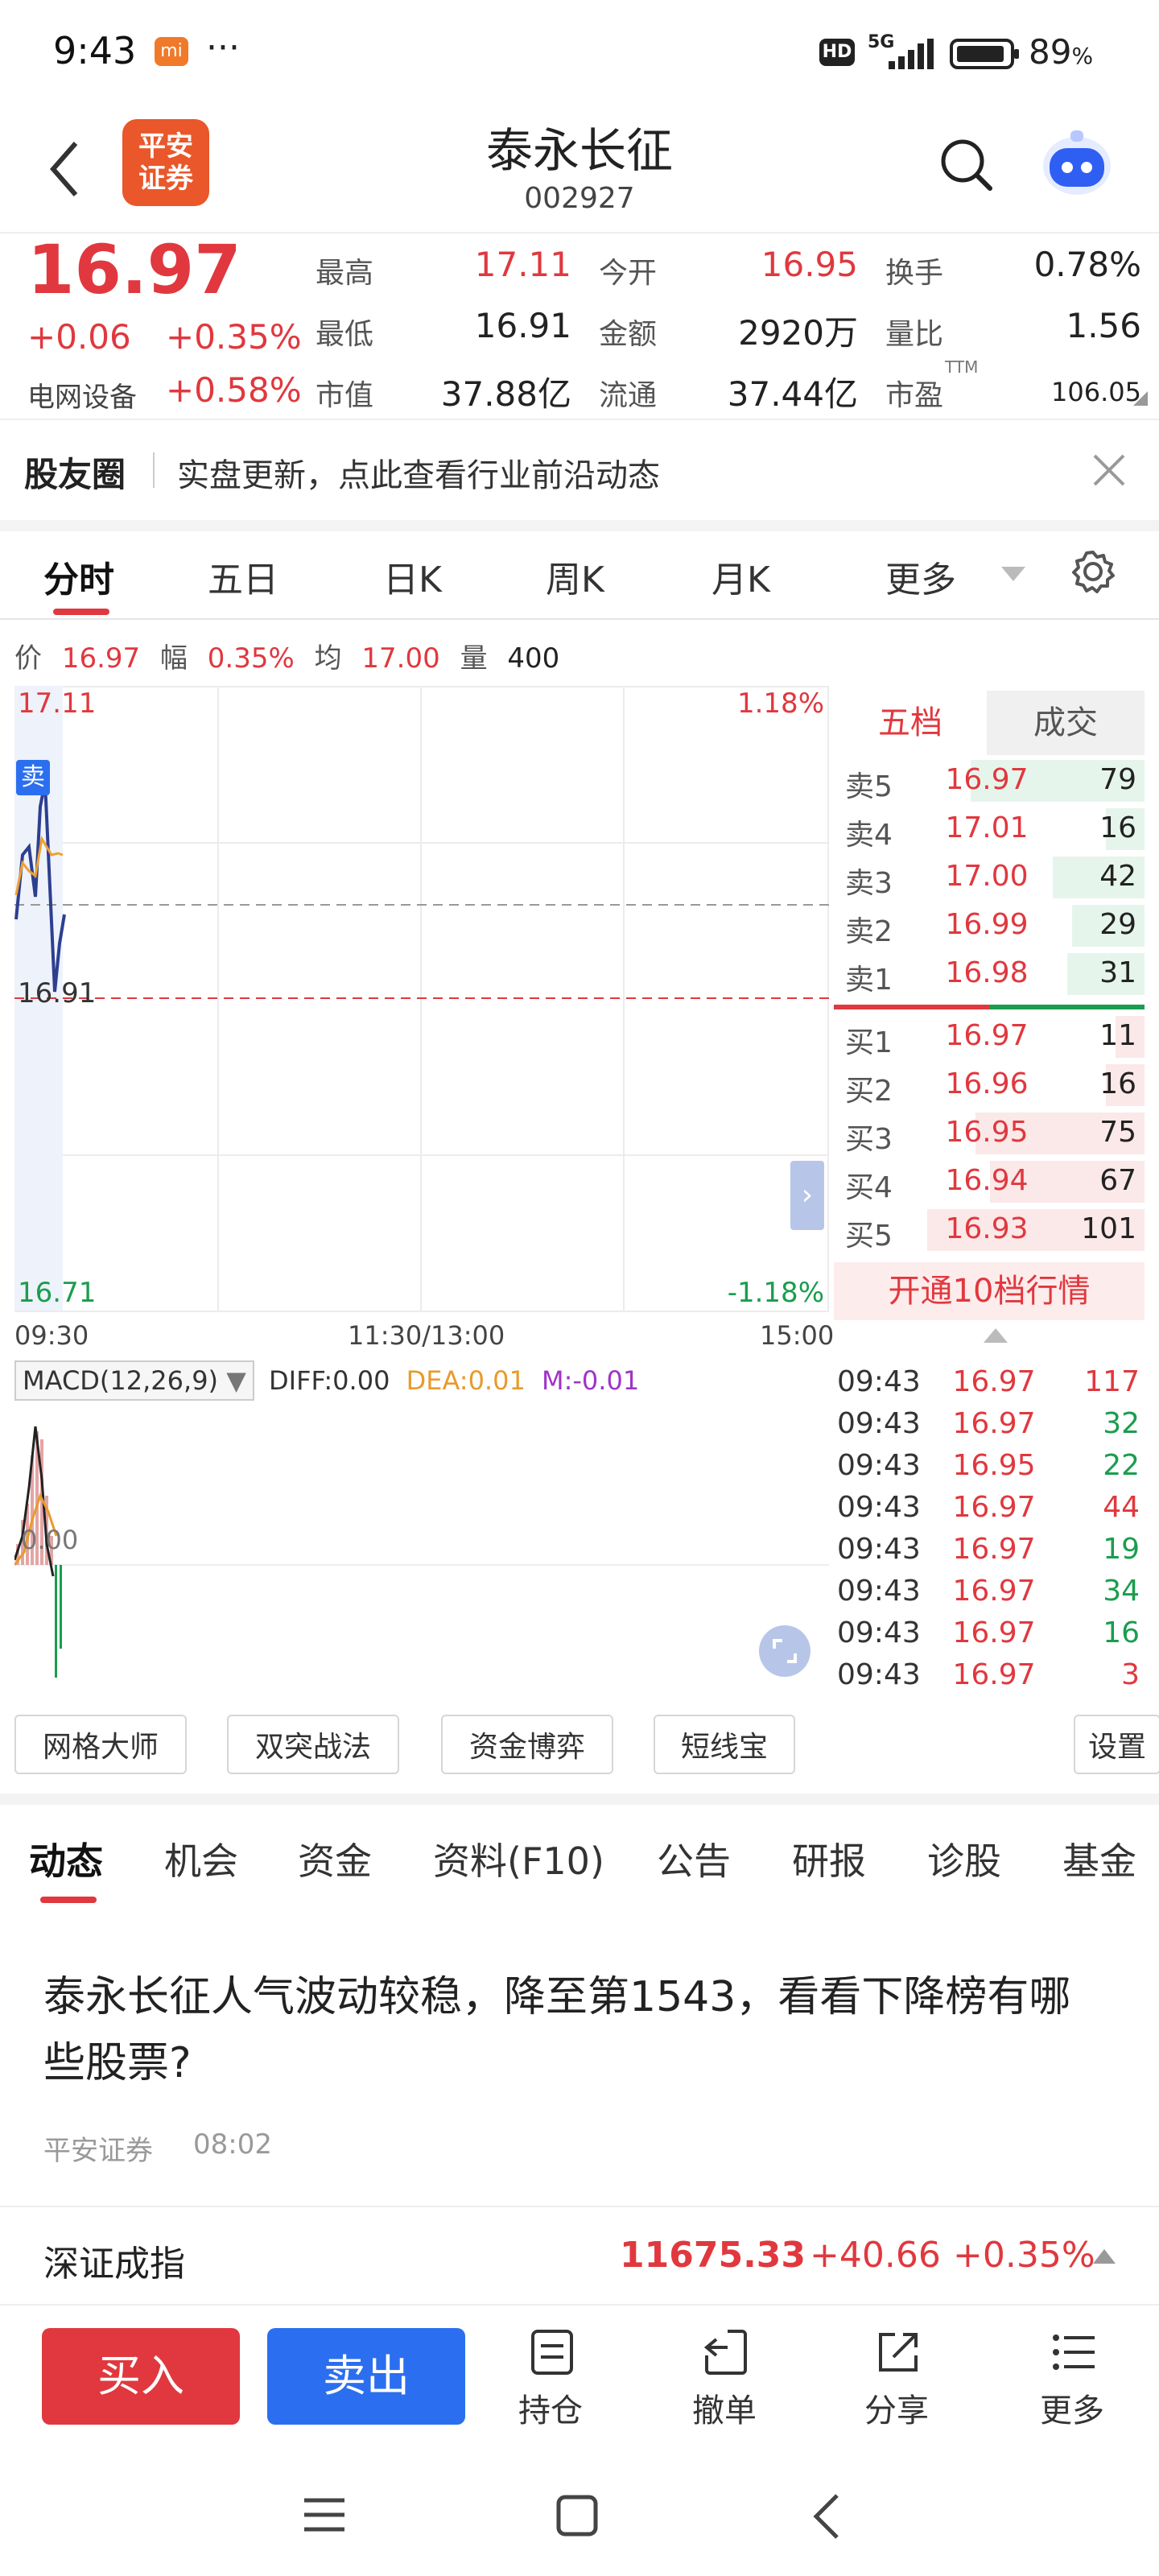  I want to click on tick-qty: 3, so click(1130, 1674).